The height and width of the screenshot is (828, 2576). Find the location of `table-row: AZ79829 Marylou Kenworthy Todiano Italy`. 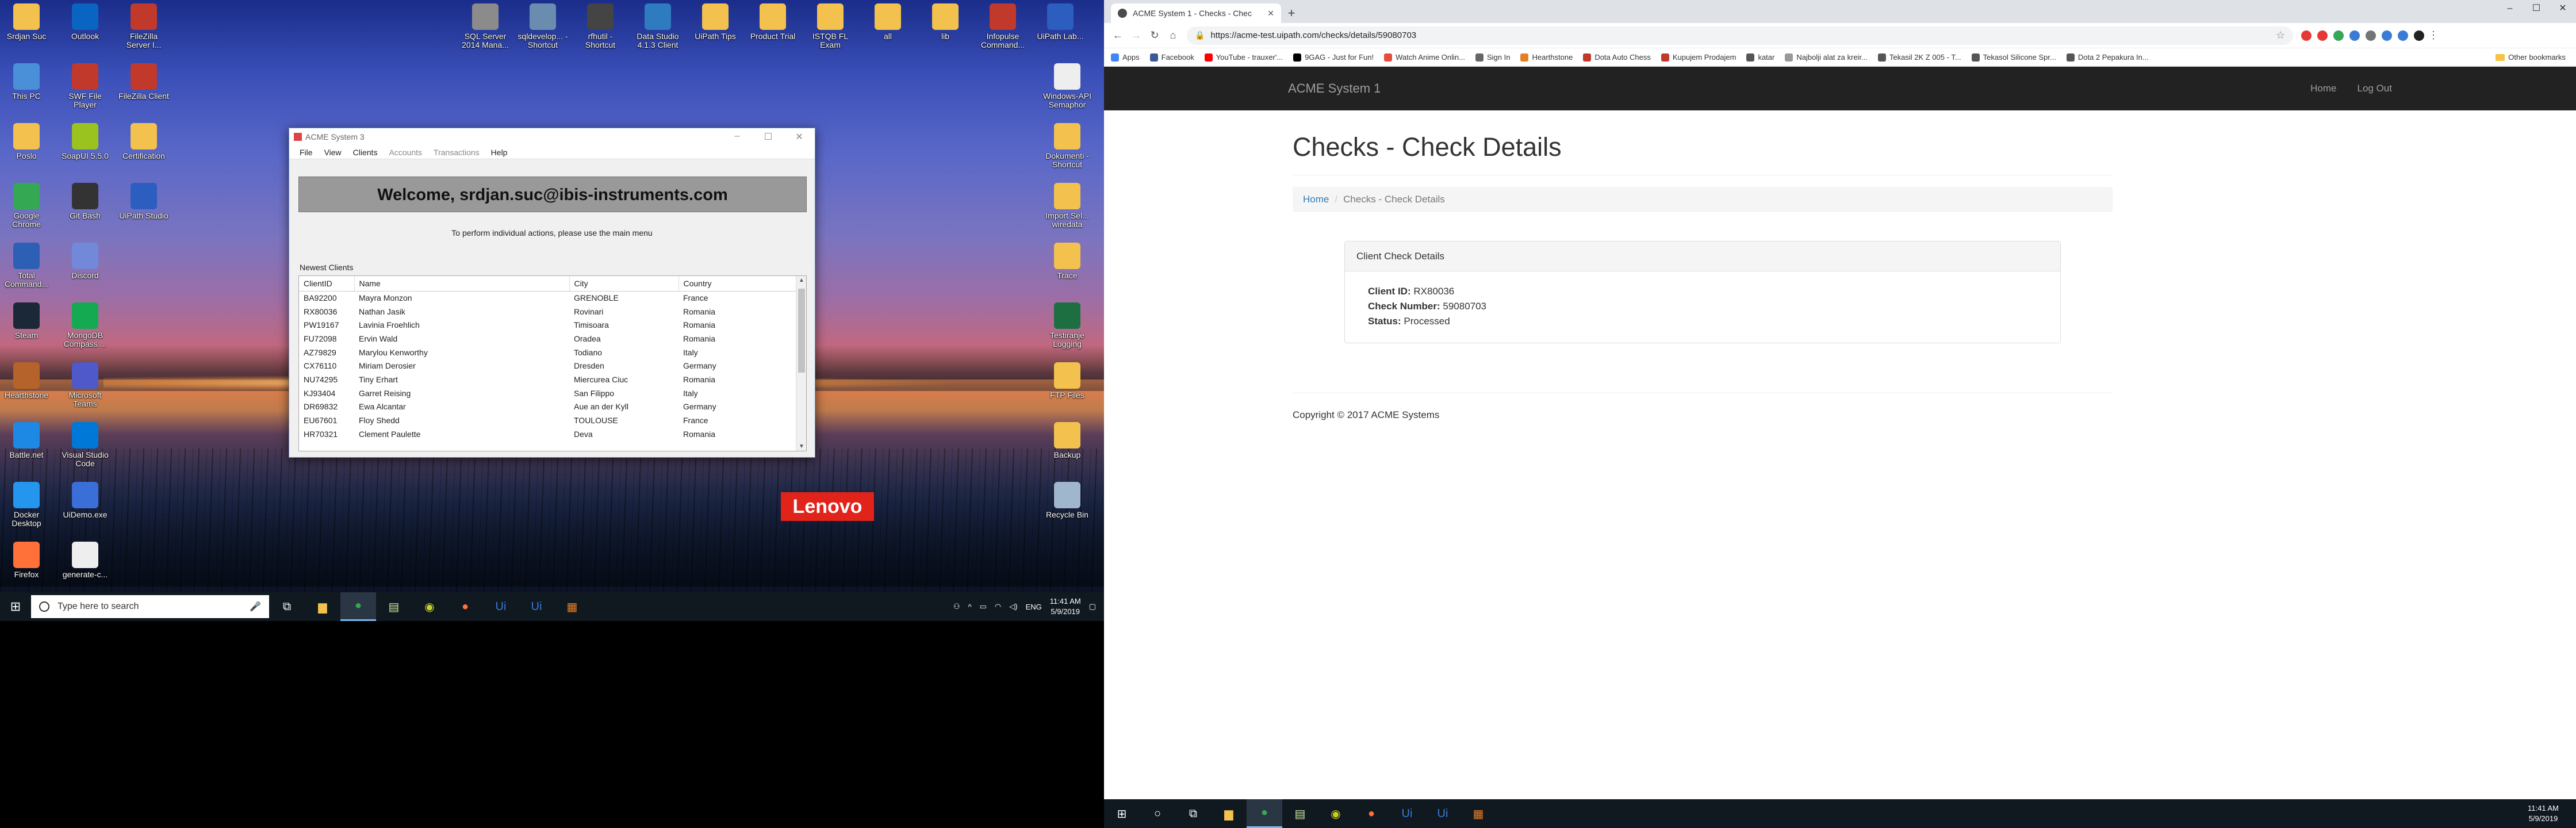

table-row: AZ79829 Marylou Kenworthy Todiano Italy is located at coordinates (548, 352).